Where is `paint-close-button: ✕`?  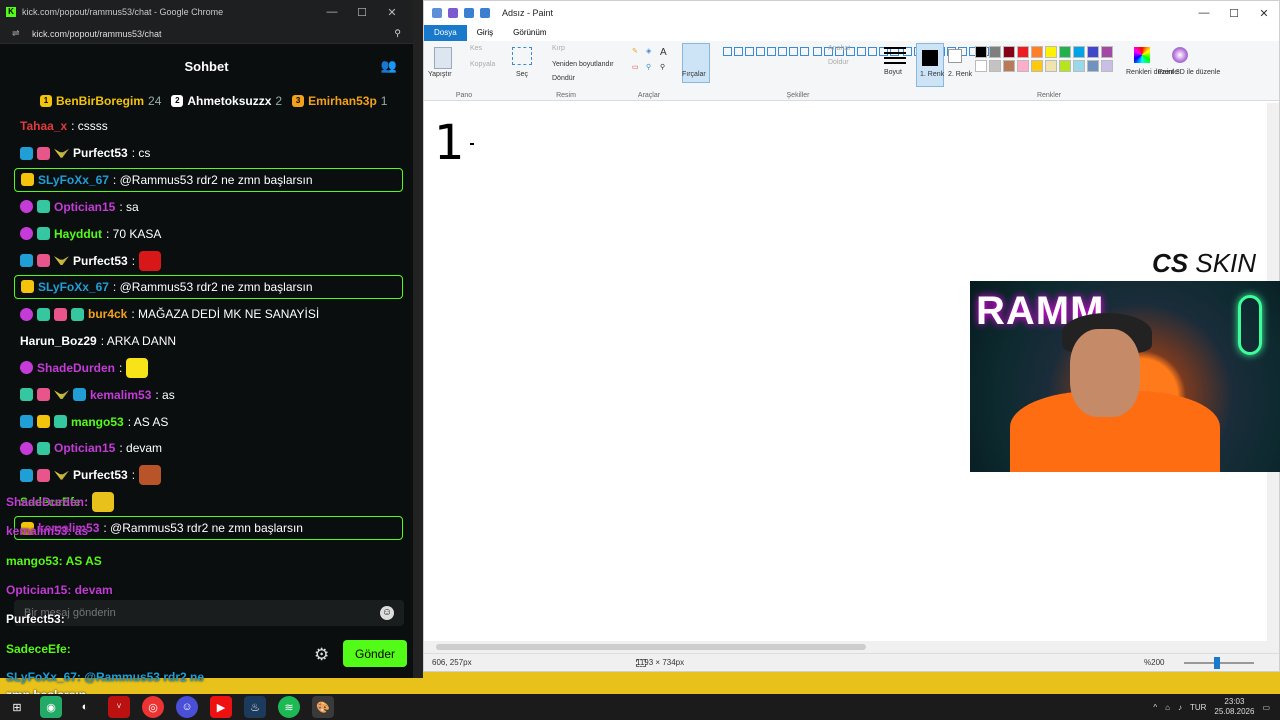 paint-close-button: ✕ is located at coordinates (1264, 13).